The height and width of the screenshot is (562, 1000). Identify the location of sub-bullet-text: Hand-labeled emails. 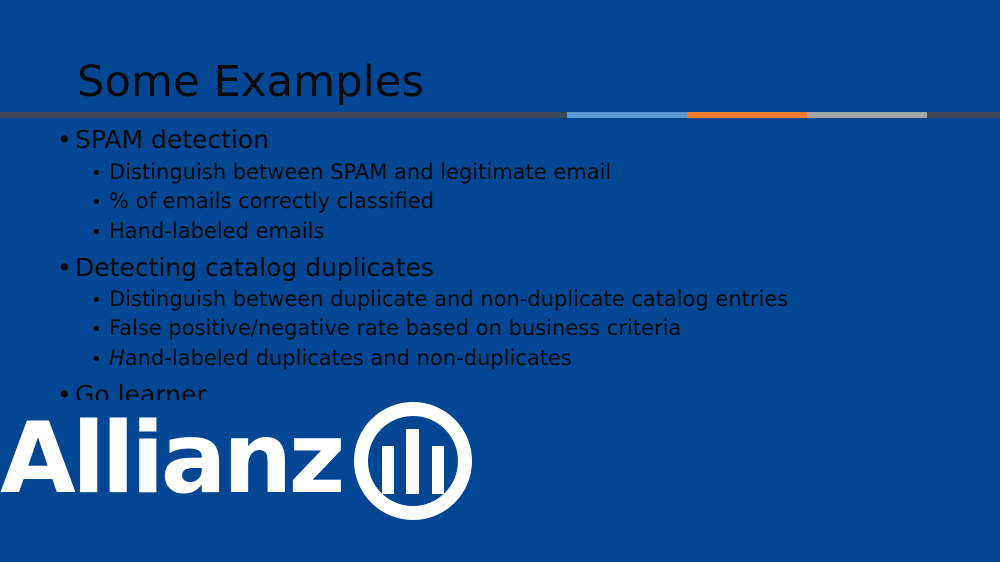
(217, 231).